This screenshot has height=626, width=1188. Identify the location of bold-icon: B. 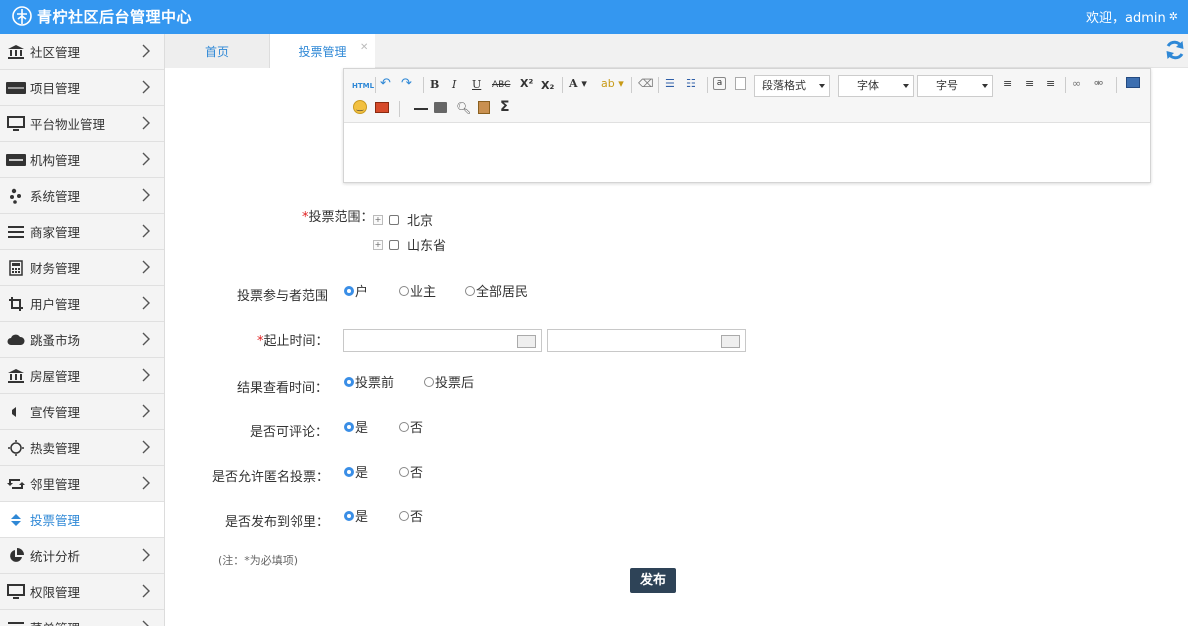
(434, 85).